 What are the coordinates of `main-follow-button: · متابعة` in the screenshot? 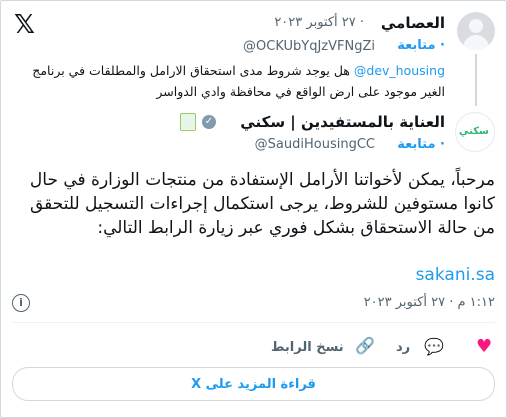 It's located at (421, 144).